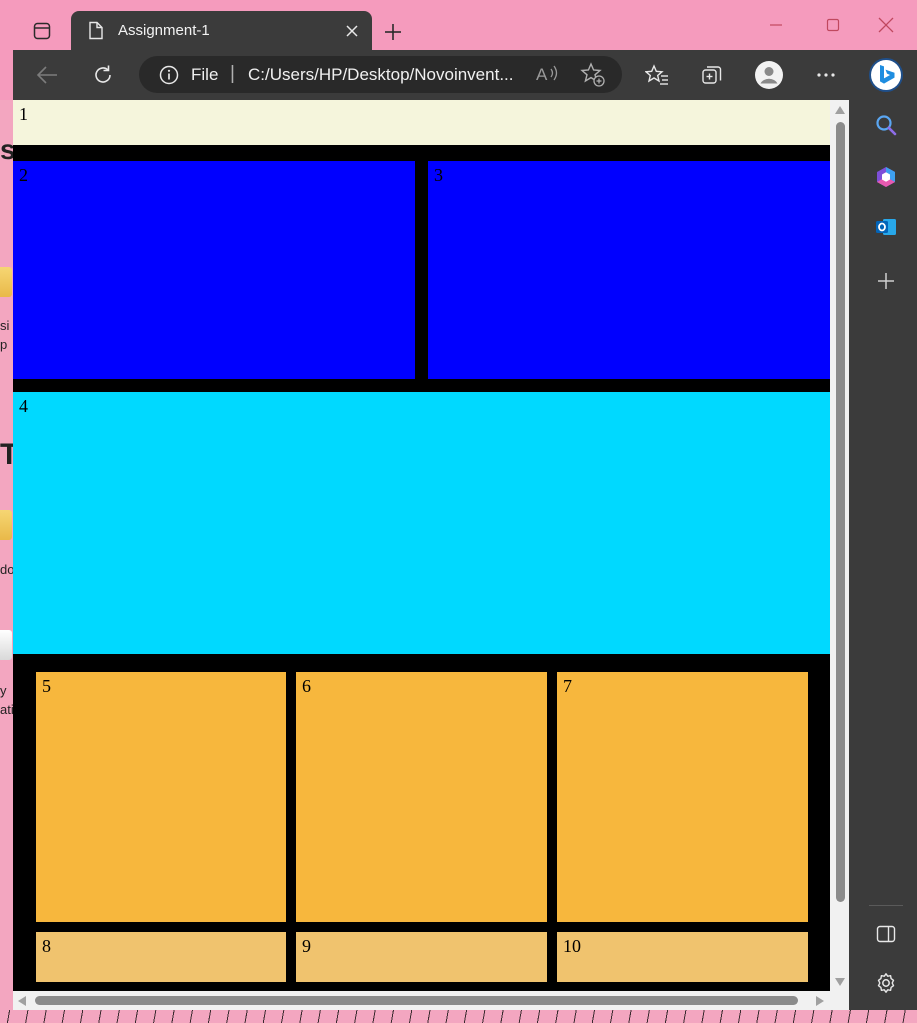 The width and height of the screenshot is (917, 1023). What do you see at coordinates (214, 270) in the screenshot?
I see `grid-item-2: 2` at bounding box center [214, 270].